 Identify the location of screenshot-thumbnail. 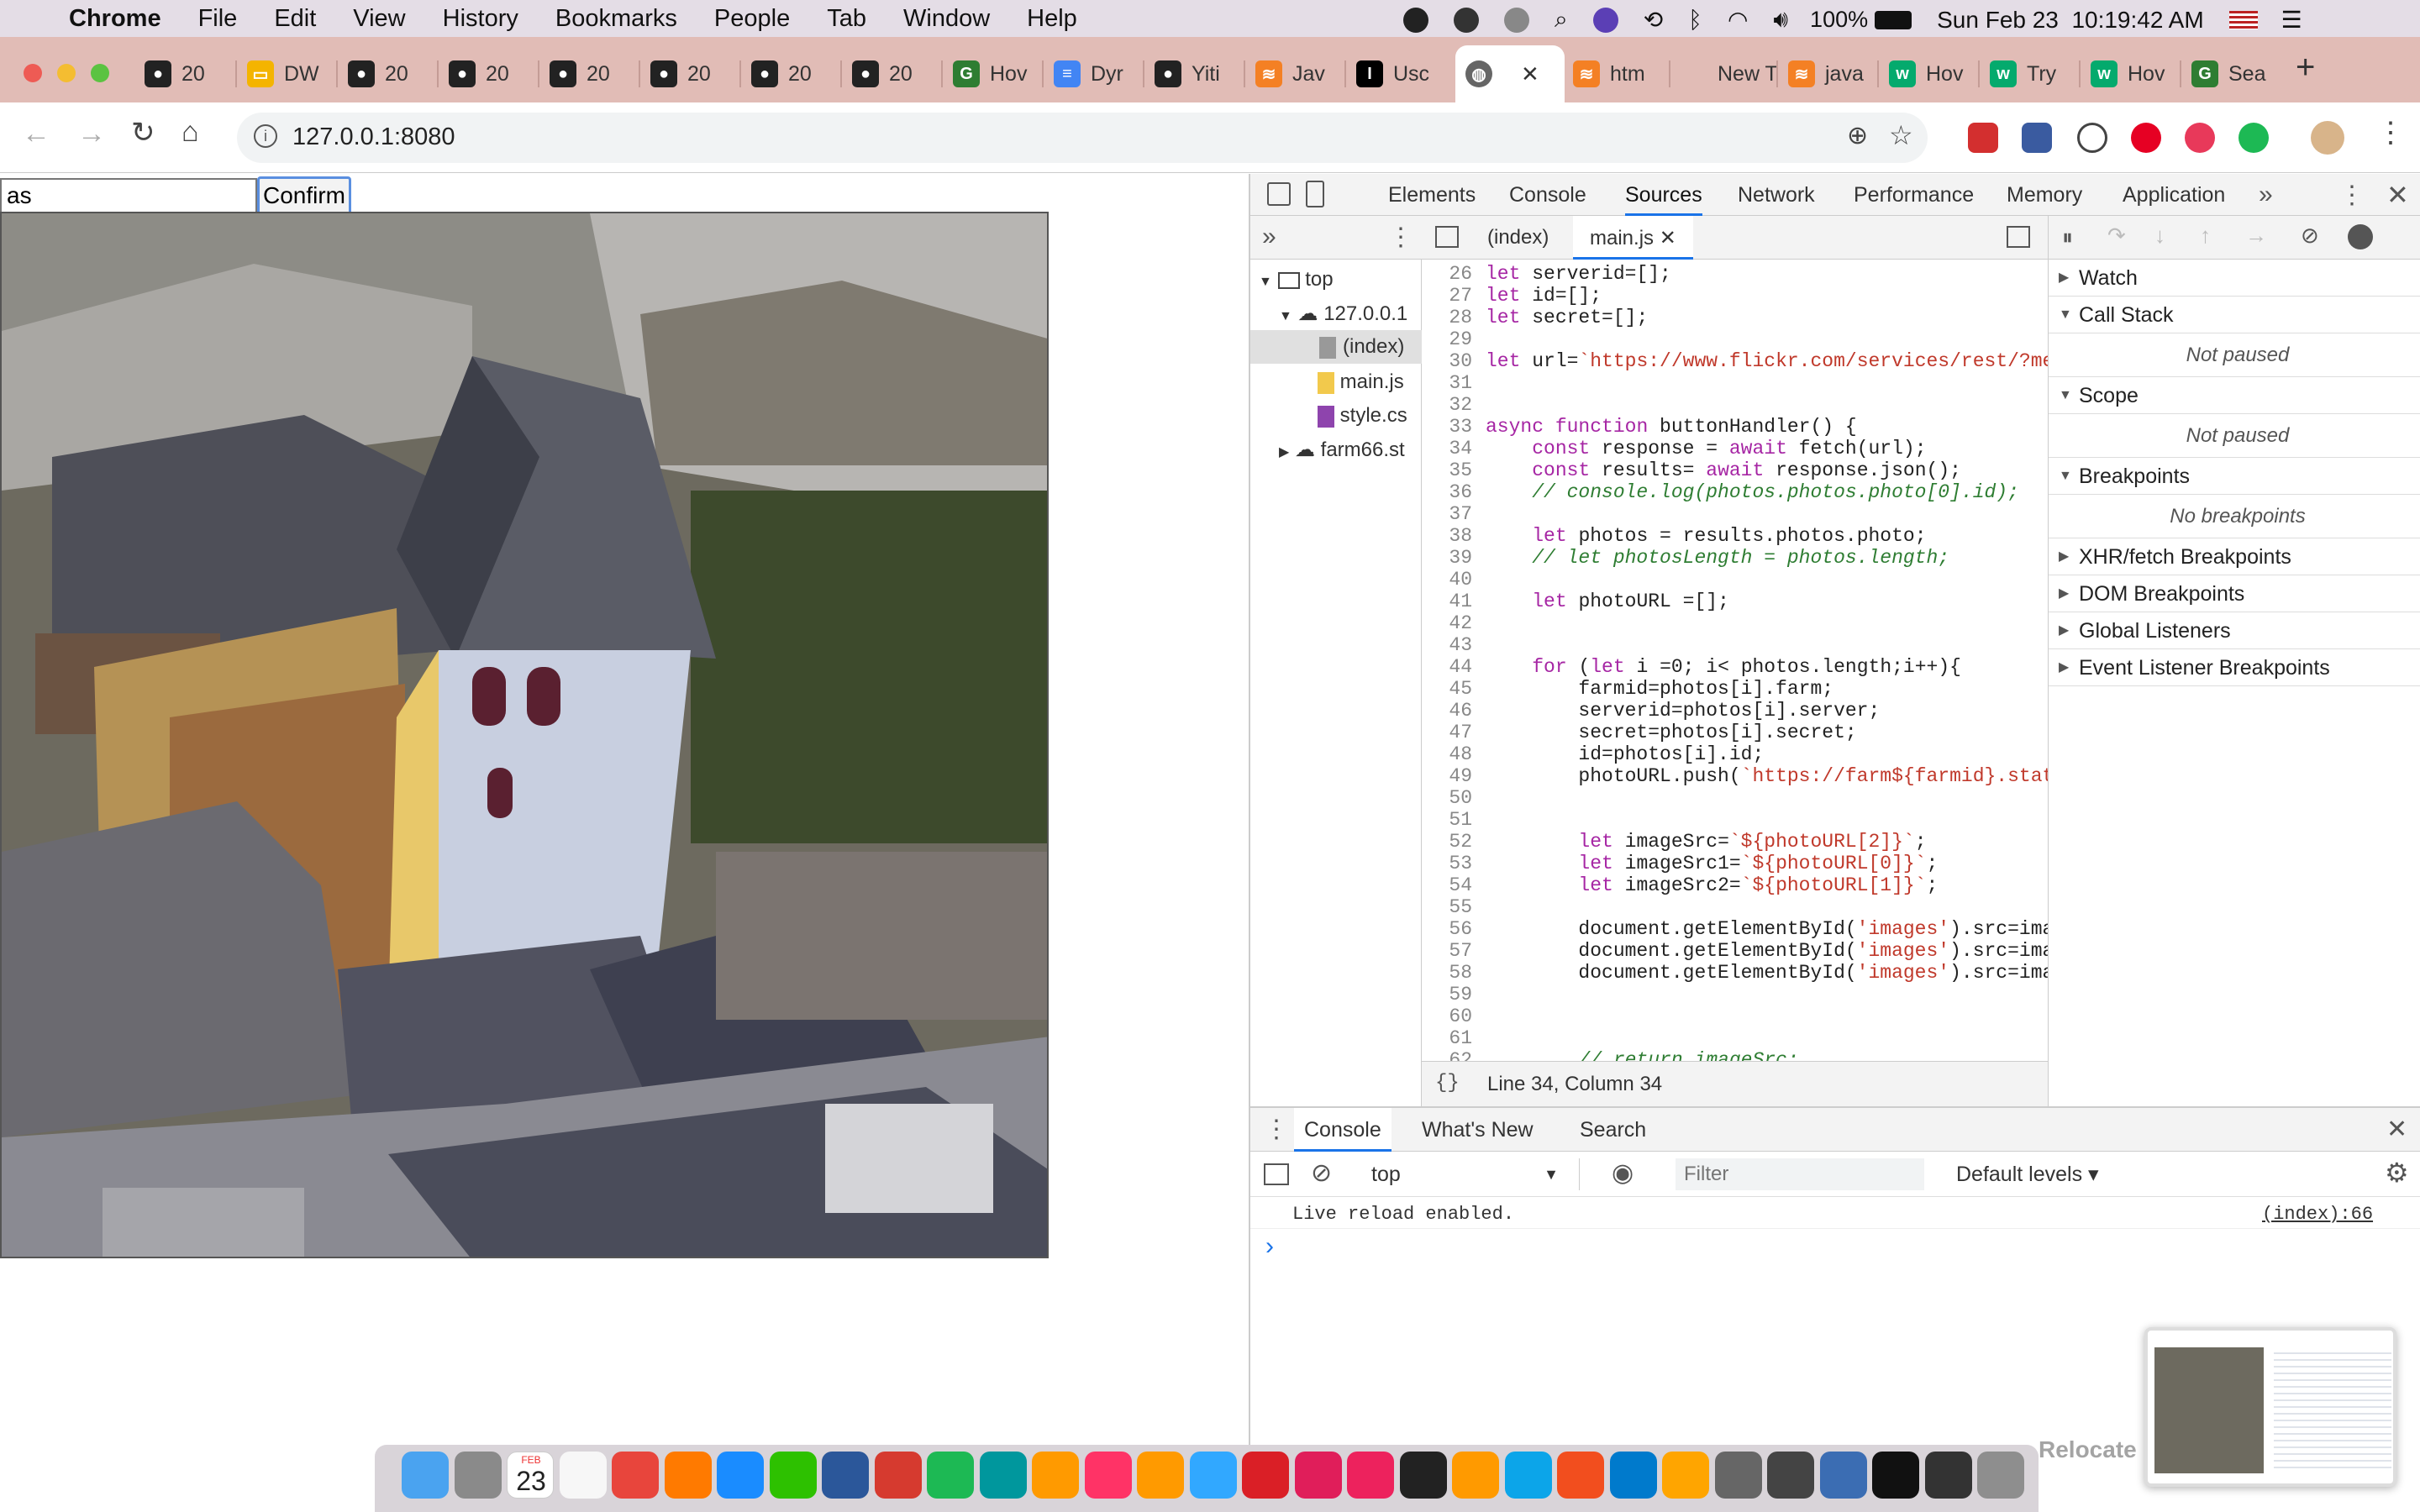
(2270, 1407).